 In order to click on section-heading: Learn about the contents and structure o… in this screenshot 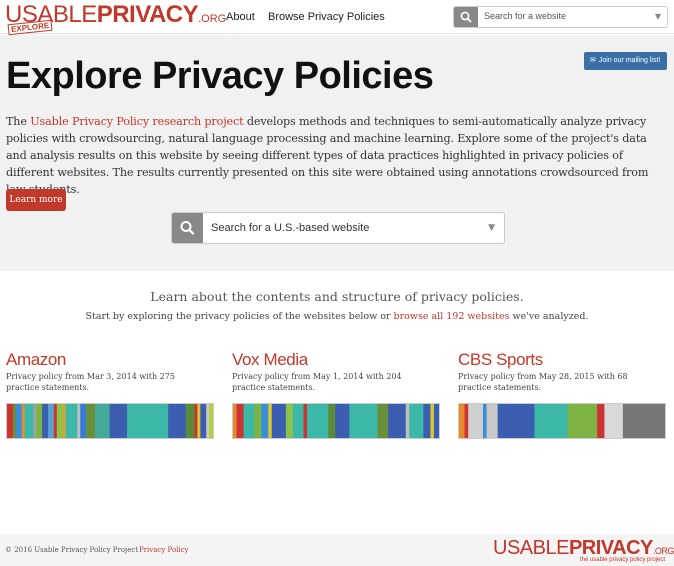, I will do `click(337, 296)`.